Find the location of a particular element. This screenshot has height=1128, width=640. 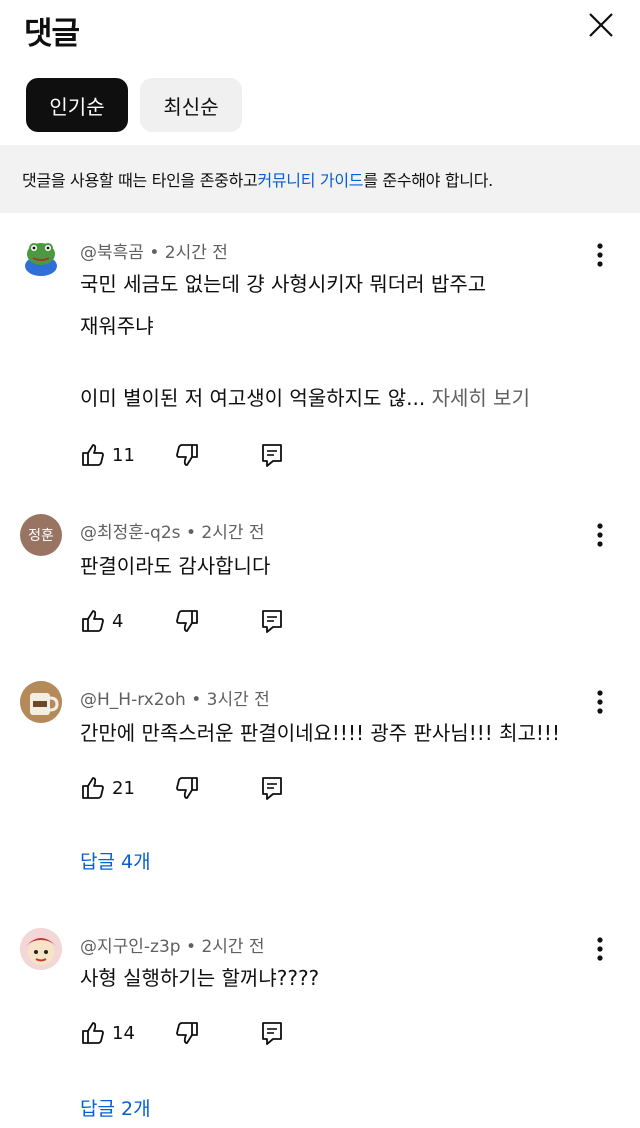

frog-avatar-icon is located at coordinates (41, 259).